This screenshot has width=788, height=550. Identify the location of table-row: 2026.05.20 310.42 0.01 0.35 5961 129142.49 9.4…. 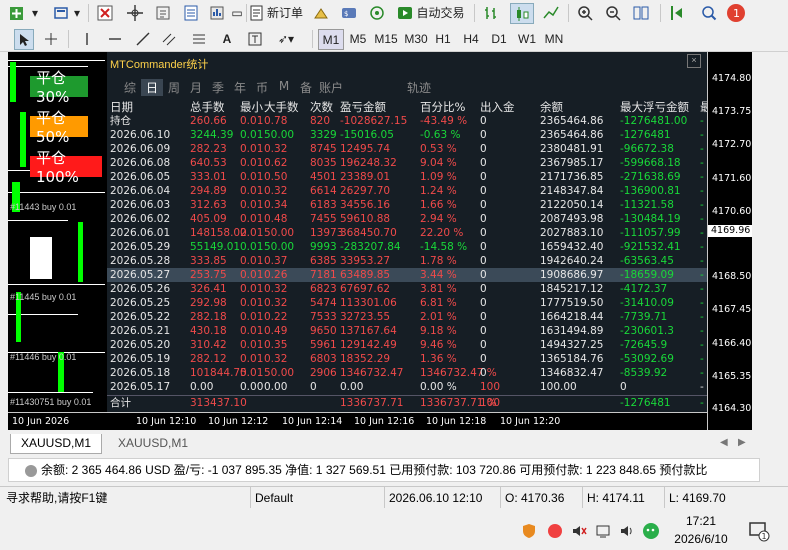
(407, 345).